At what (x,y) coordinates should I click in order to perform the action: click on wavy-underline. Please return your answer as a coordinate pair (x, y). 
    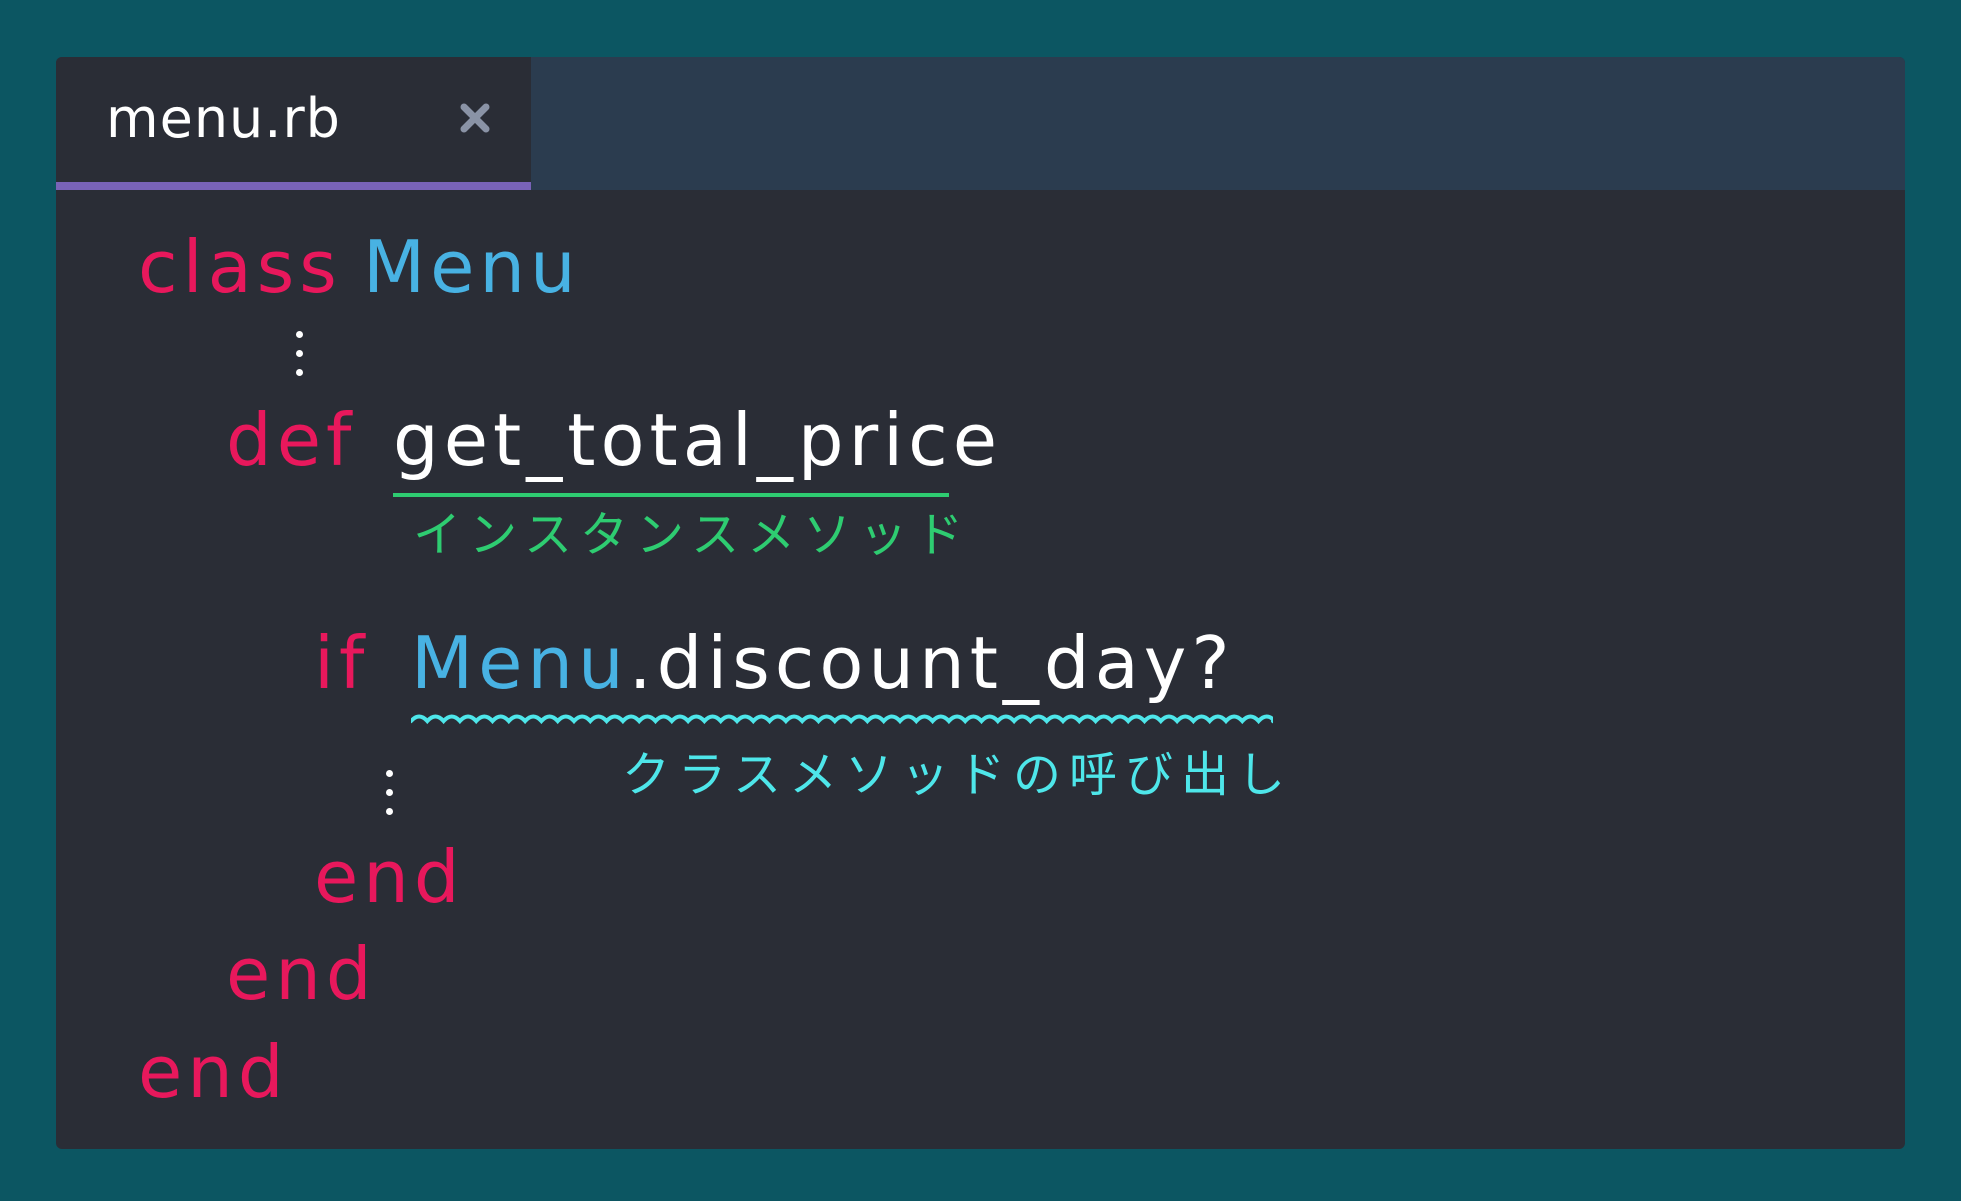
    Looking at the image, I should click on (842, 719).